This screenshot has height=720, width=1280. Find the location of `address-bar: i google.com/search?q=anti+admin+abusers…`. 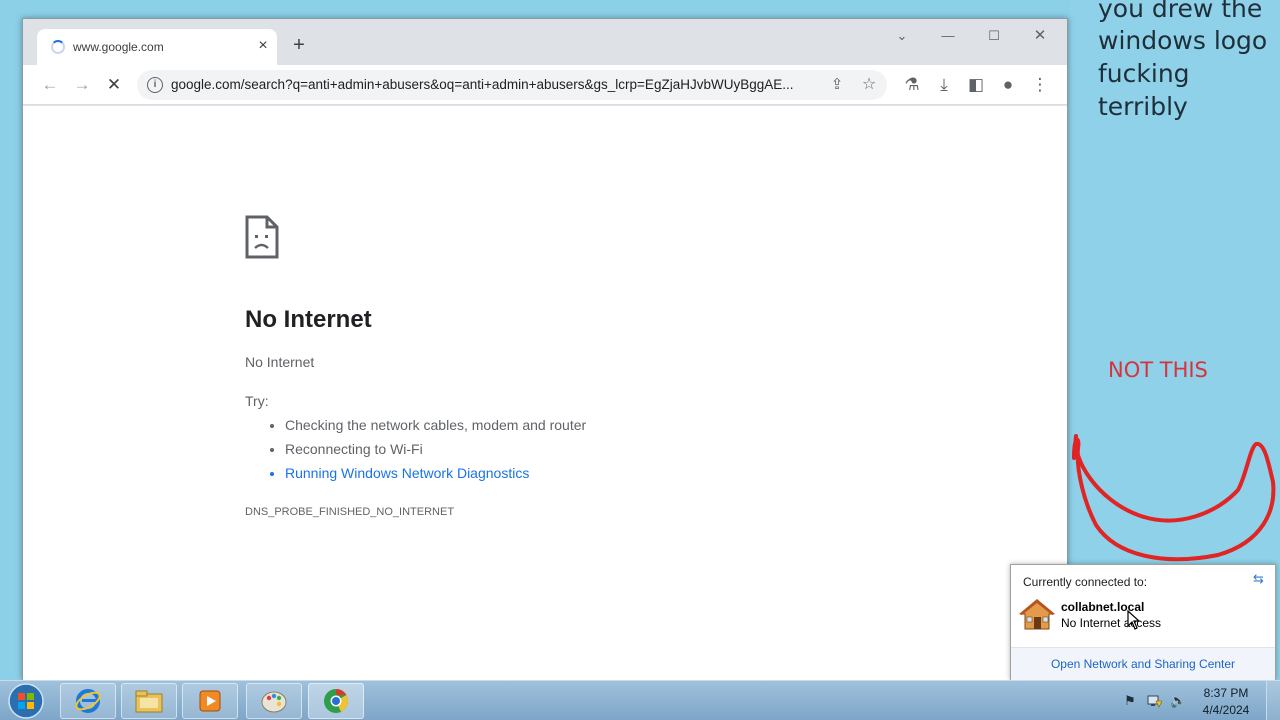

address-bar: i google.com/search?q=anti+admin+abusers… is located at coordinates (512, 85).